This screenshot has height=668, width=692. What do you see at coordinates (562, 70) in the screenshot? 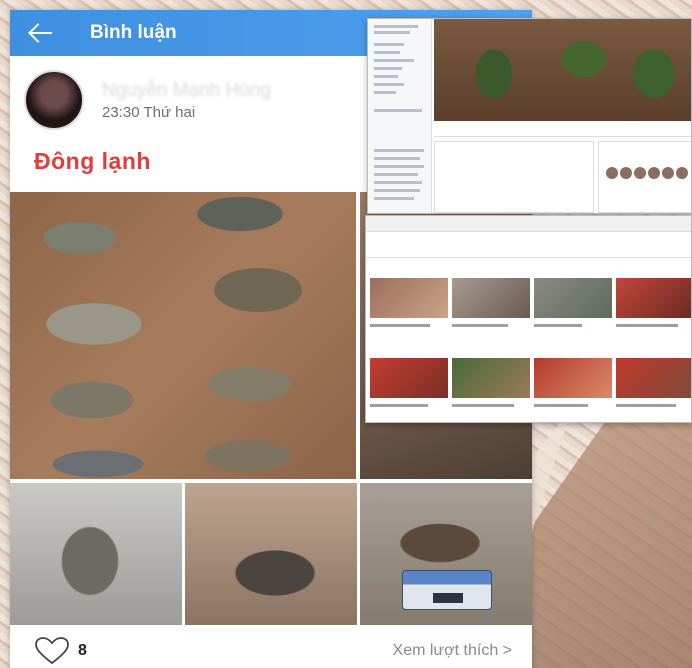
I see `fb-cover-photo` at bounding box center [562, 70].